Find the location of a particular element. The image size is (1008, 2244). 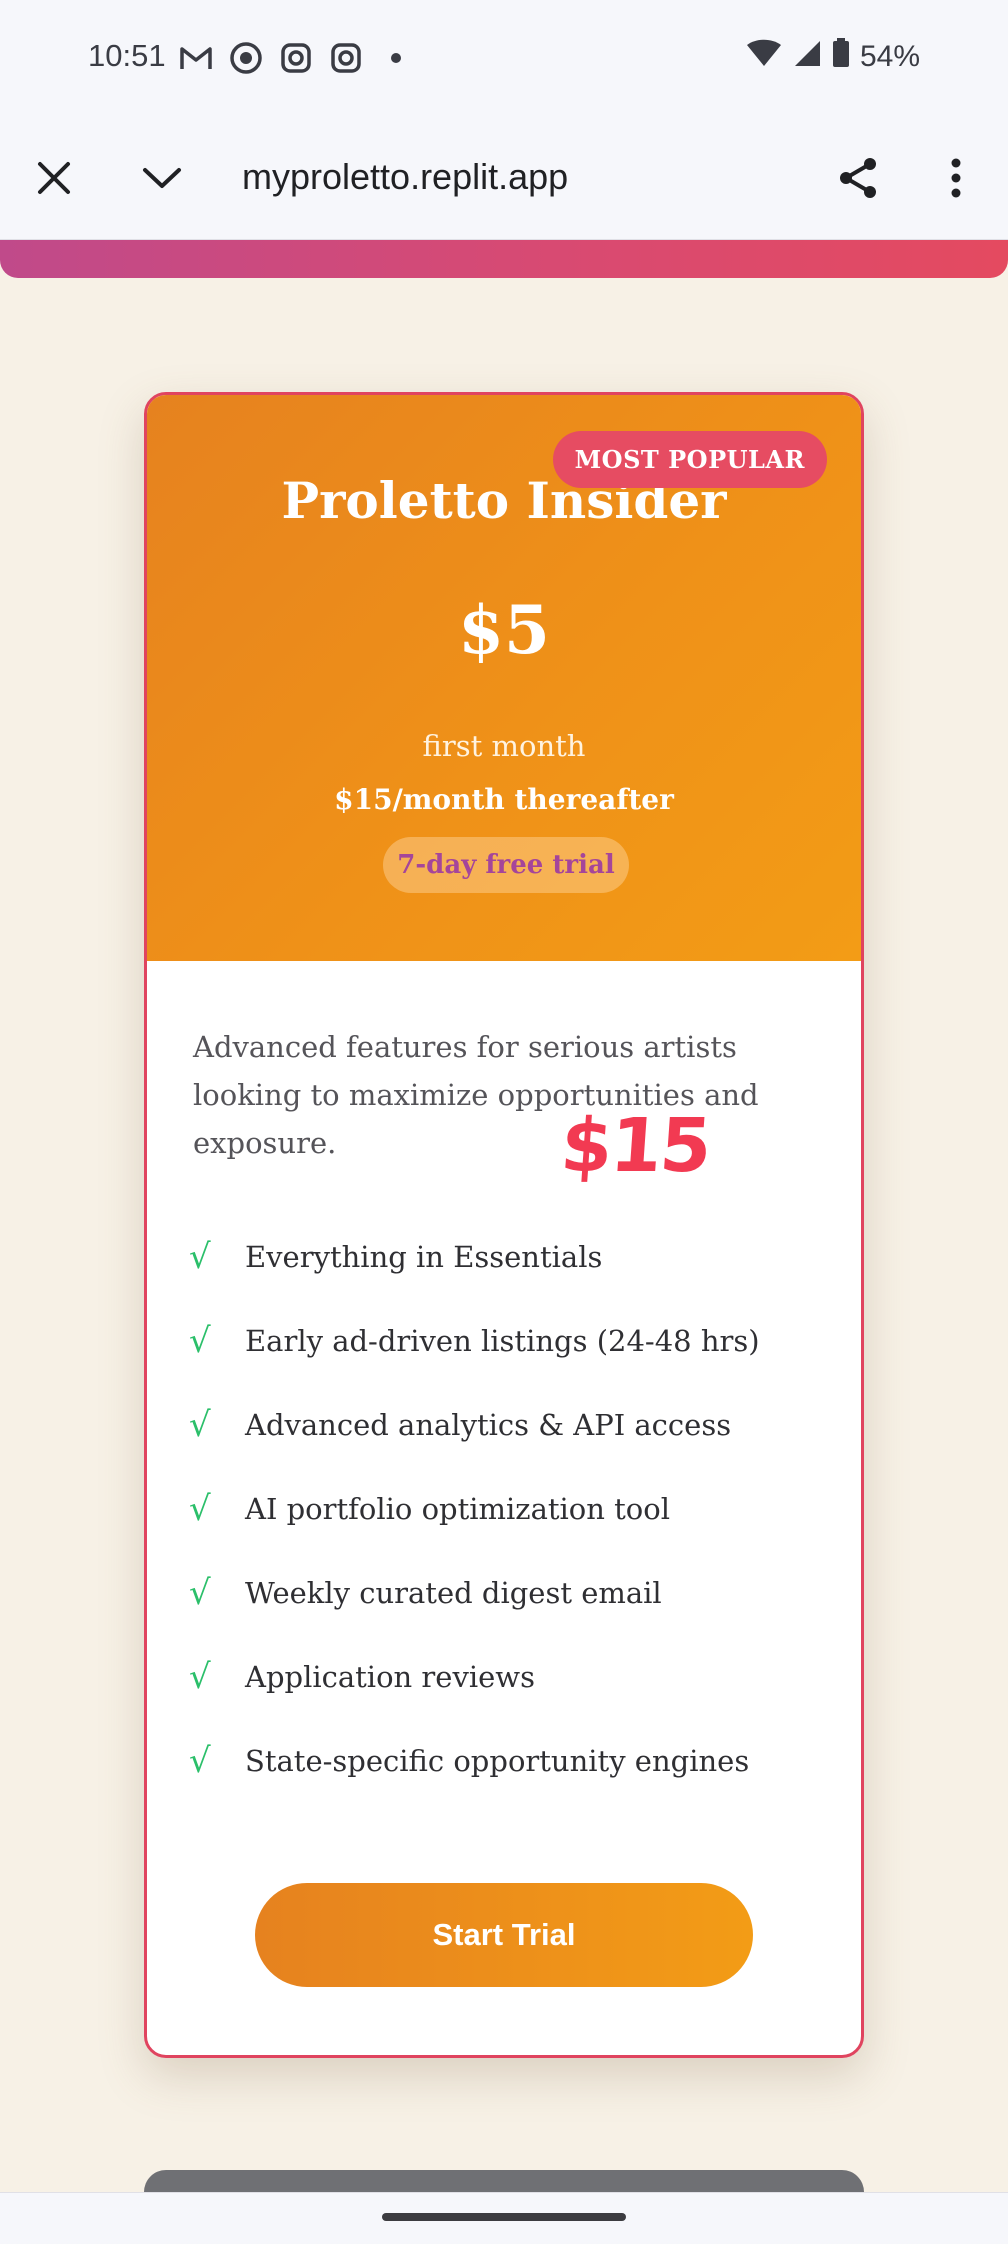

trial-badge: 7-day free trial is located at coordinates (506, 865).